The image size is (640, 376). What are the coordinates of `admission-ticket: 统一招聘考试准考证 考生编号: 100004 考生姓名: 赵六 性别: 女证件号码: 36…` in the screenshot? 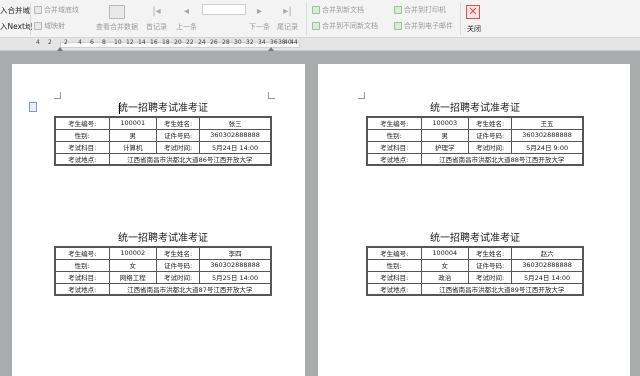 It's located at (475, 264).